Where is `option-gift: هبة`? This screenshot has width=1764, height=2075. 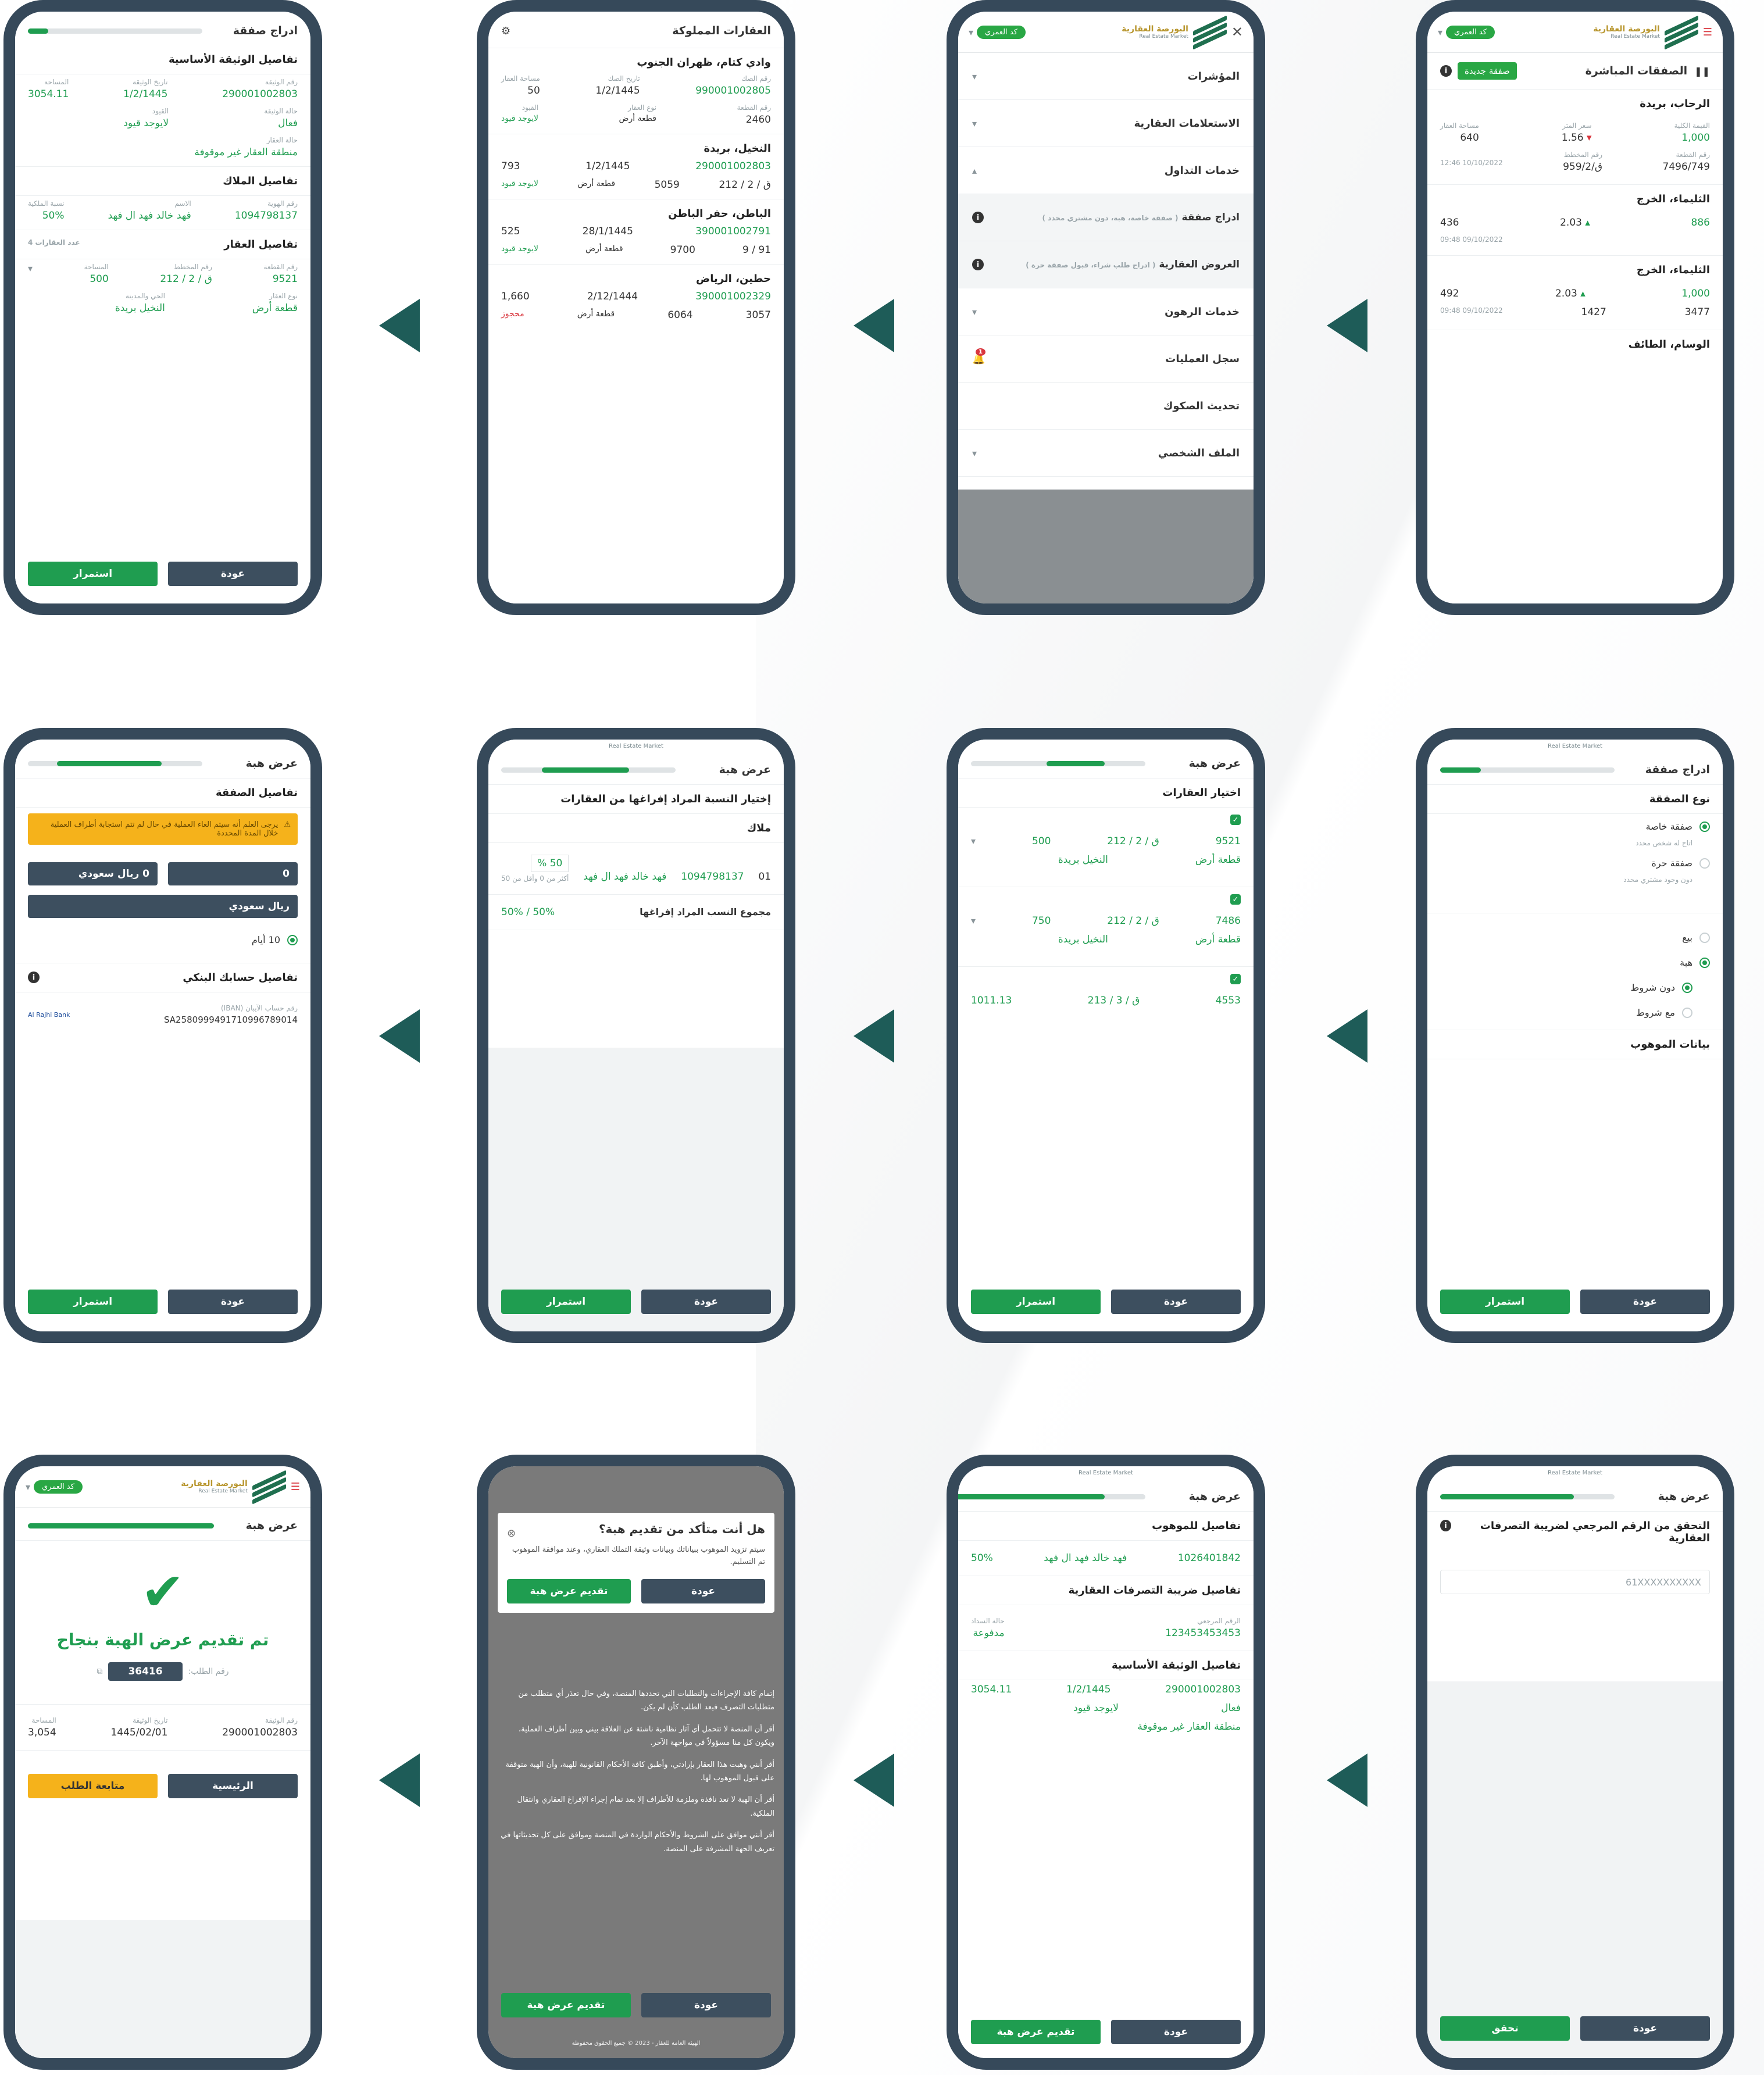 option-gift: هبة is located at coordinates (1575, 962).